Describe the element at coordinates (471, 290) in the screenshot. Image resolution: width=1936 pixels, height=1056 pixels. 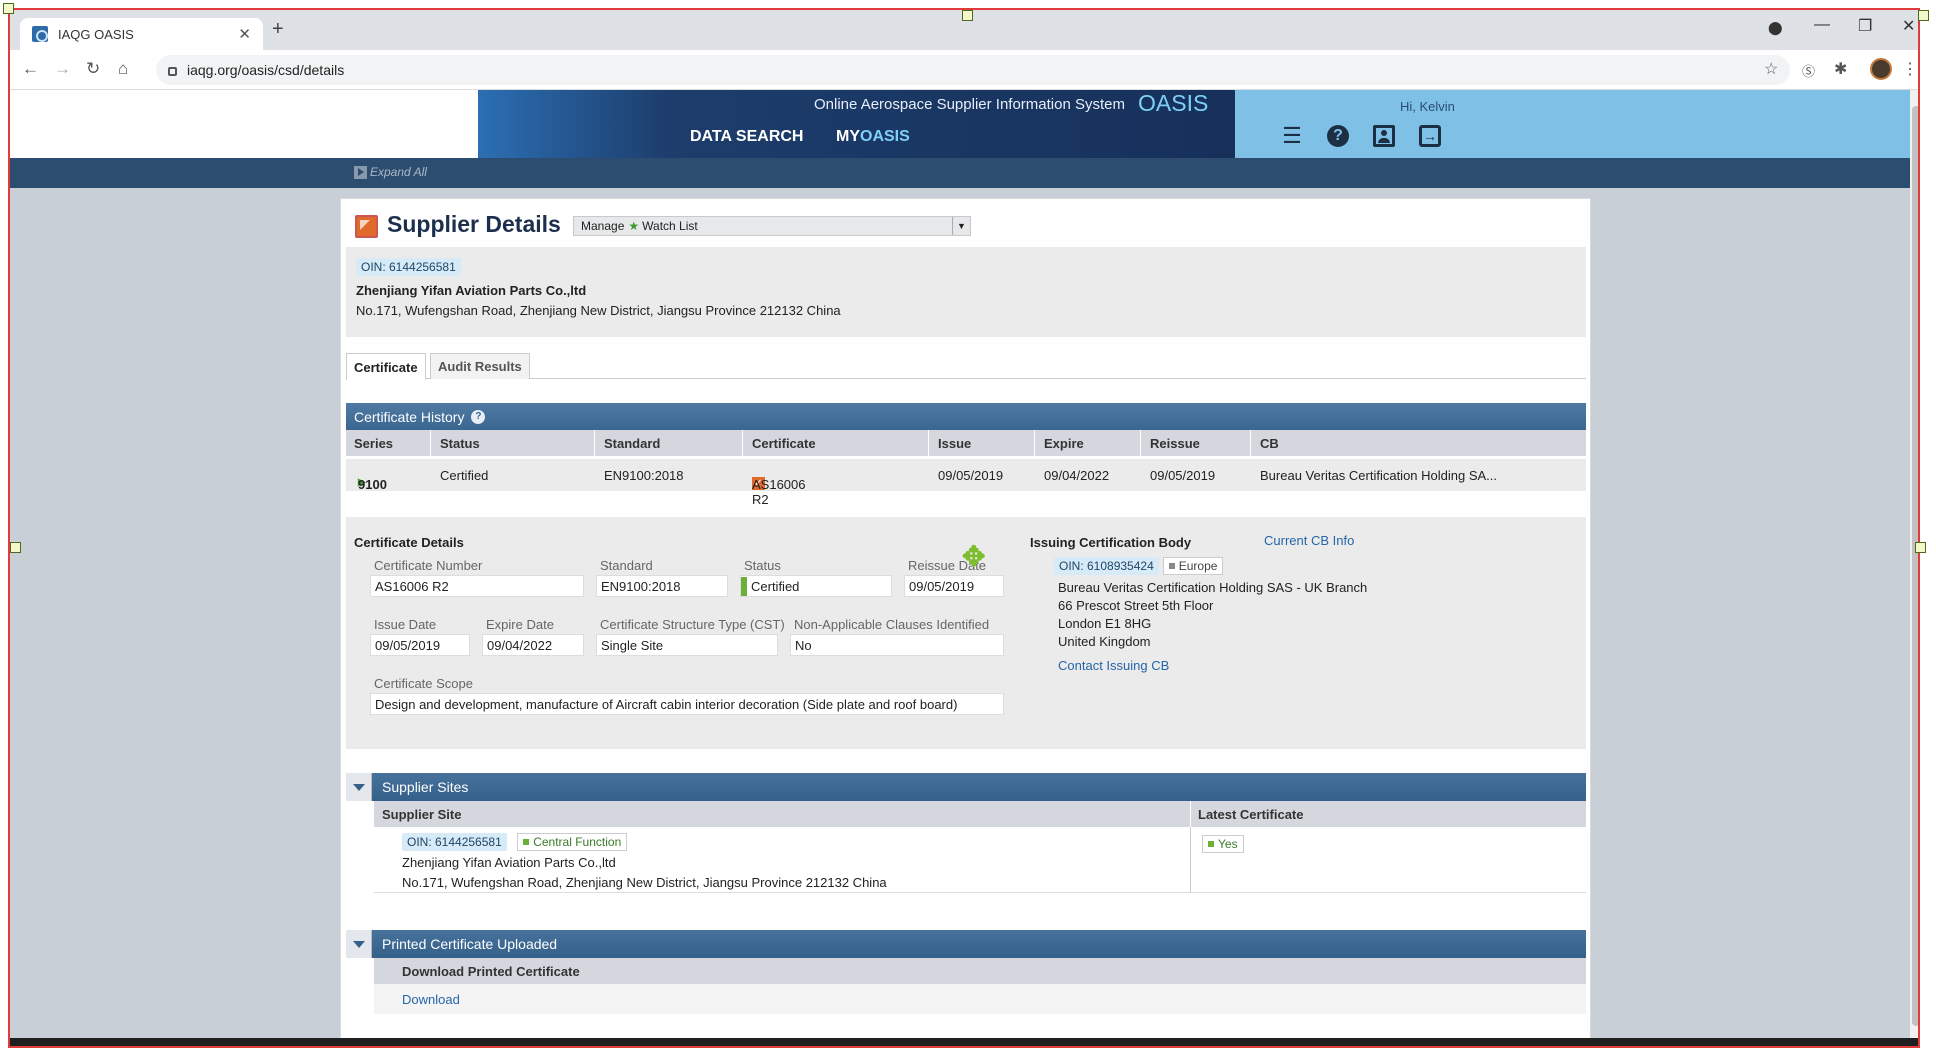
I see `supplier-name: Zhenjiang Yifan Aviation Parts Co.,ltd` at that location.